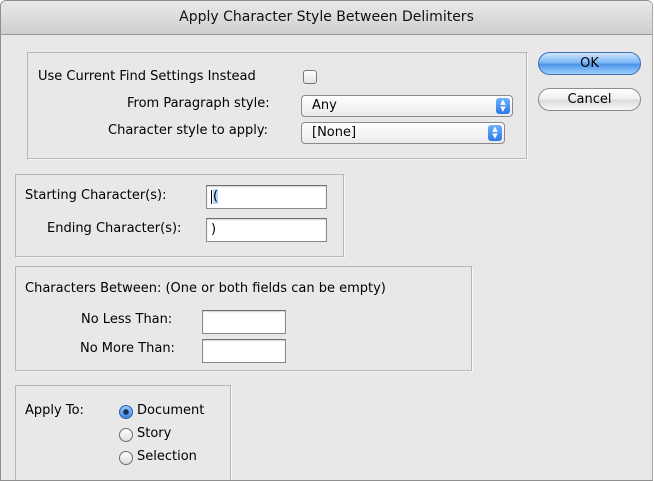  What do you see at coordinates (589, 99) in the screenshot?
I see `cancel-button: Cancel` at bounding box center [589, 99].